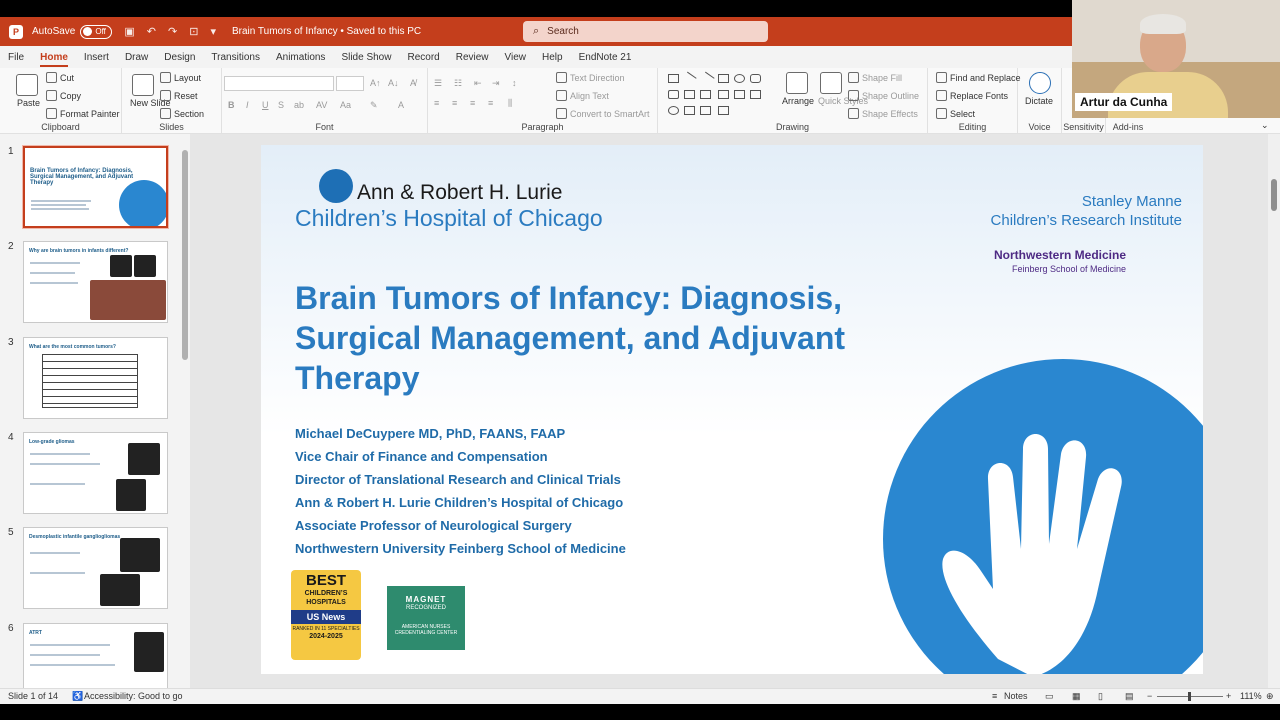  I want to click on dictate-button: Dictate, so click(1039, 101).